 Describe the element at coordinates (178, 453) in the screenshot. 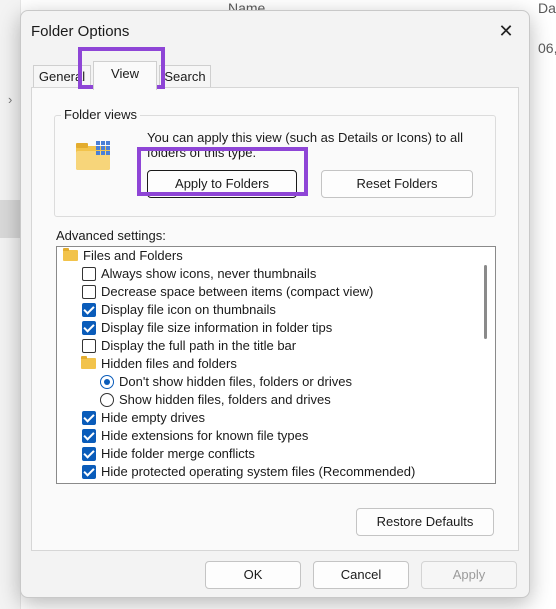

I see `setting-label: Hide folder merge conflicts` at that location.